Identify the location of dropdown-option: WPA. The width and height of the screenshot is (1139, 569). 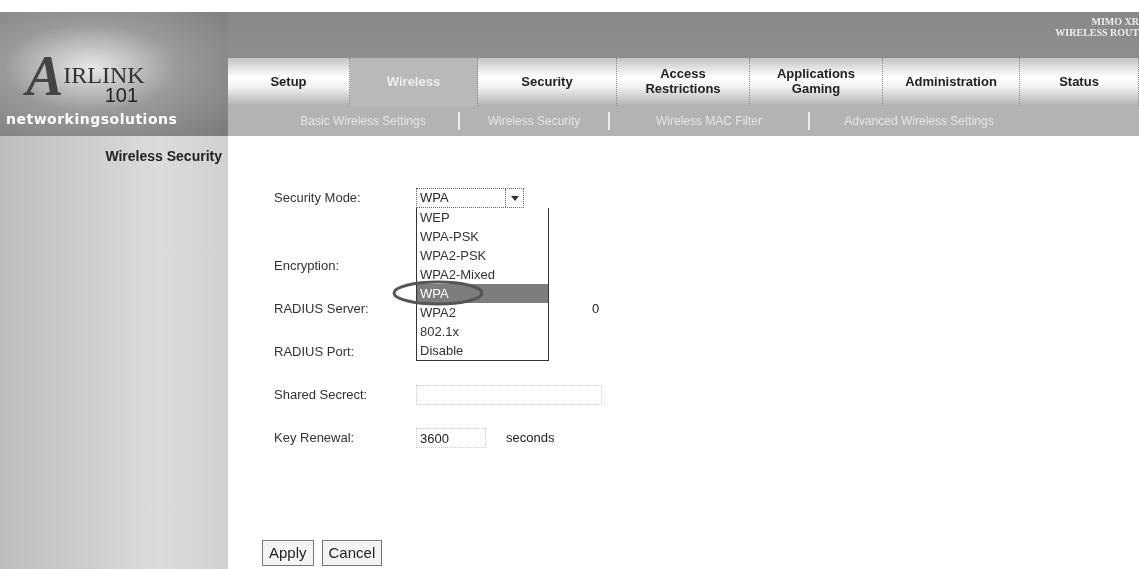
(482, 293).